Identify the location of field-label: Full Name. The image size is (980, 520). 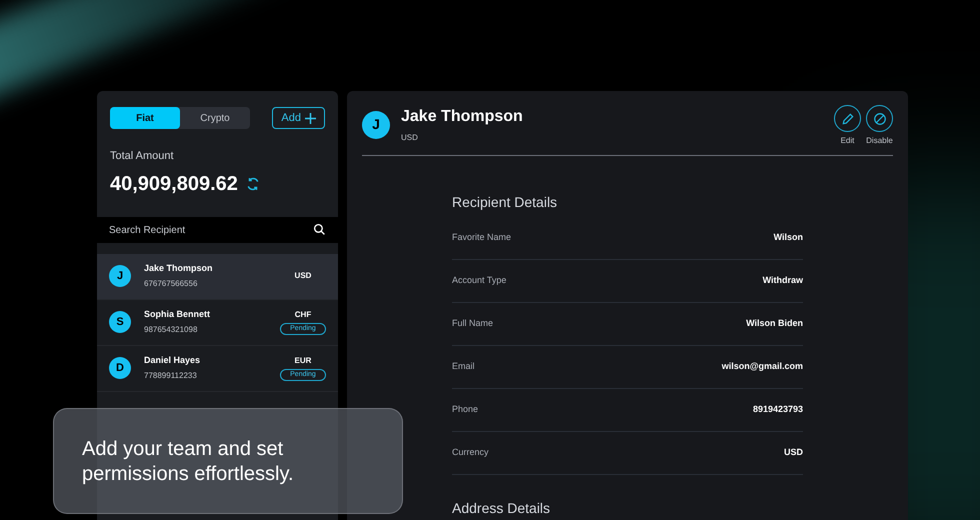
(473, 323).